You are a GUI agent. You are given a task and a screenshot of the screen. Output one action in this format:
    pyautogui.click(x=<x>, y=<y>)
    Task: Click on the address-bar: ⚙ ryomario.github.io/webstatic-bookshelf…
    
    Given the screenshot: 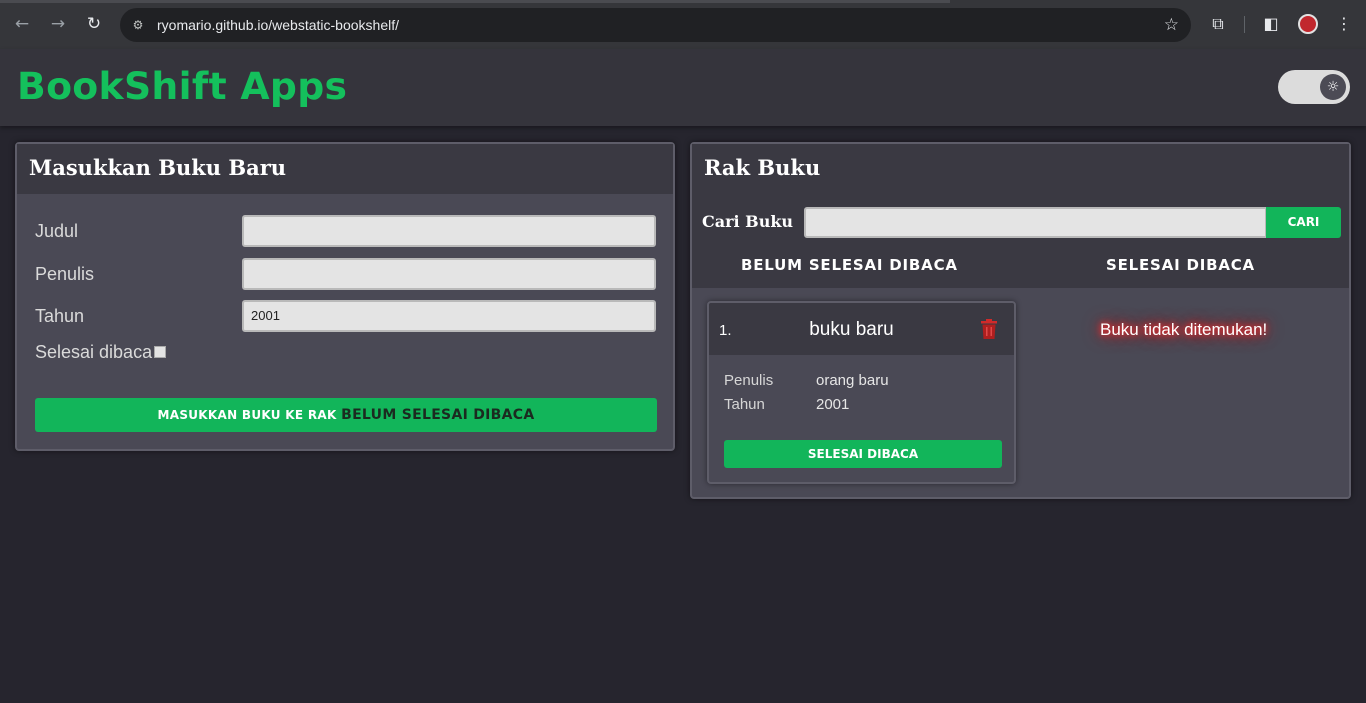 What is the action you would take?
    pyautogui.click(x=655, y=25)
    